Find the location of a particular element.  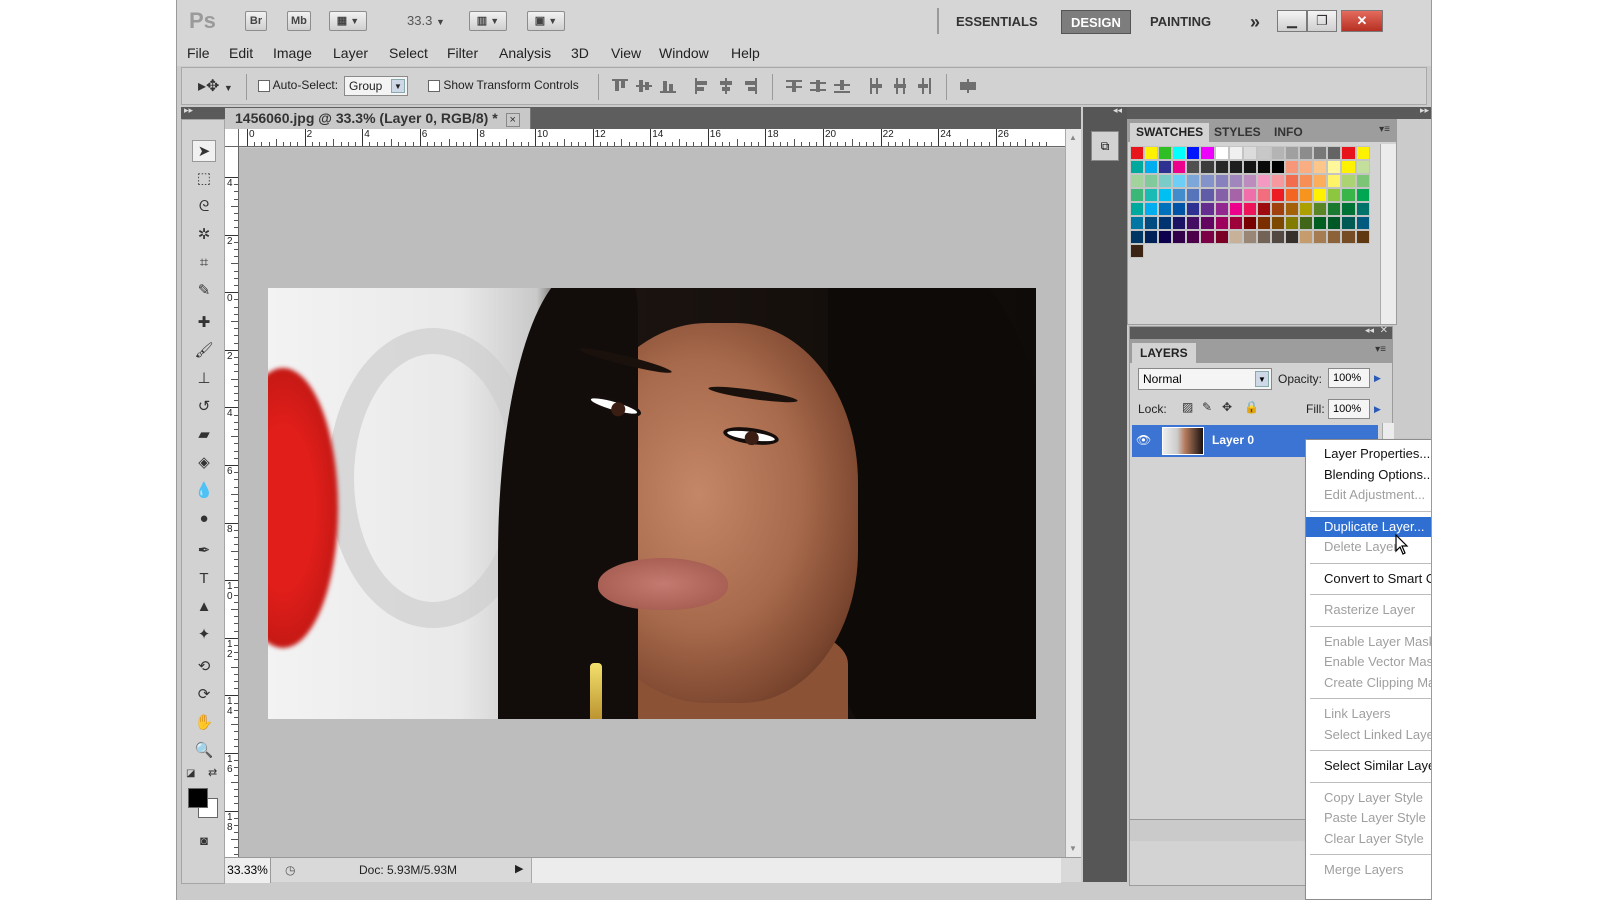

brush-tool-icon: 🖌 is located at coordinates (204, 351).